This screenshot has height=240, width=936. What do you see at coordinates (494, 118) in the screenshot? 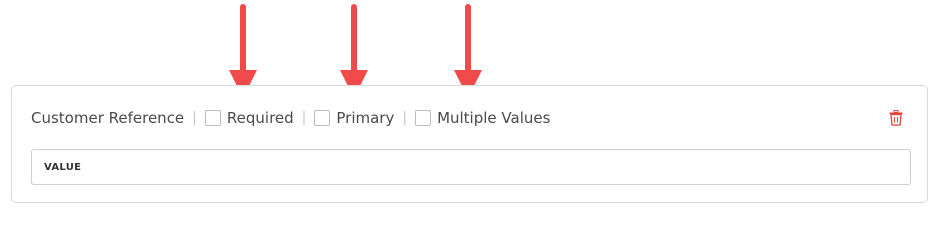
I see `multiple-values-label: Multiple Values` at bounding box center [494, 118].